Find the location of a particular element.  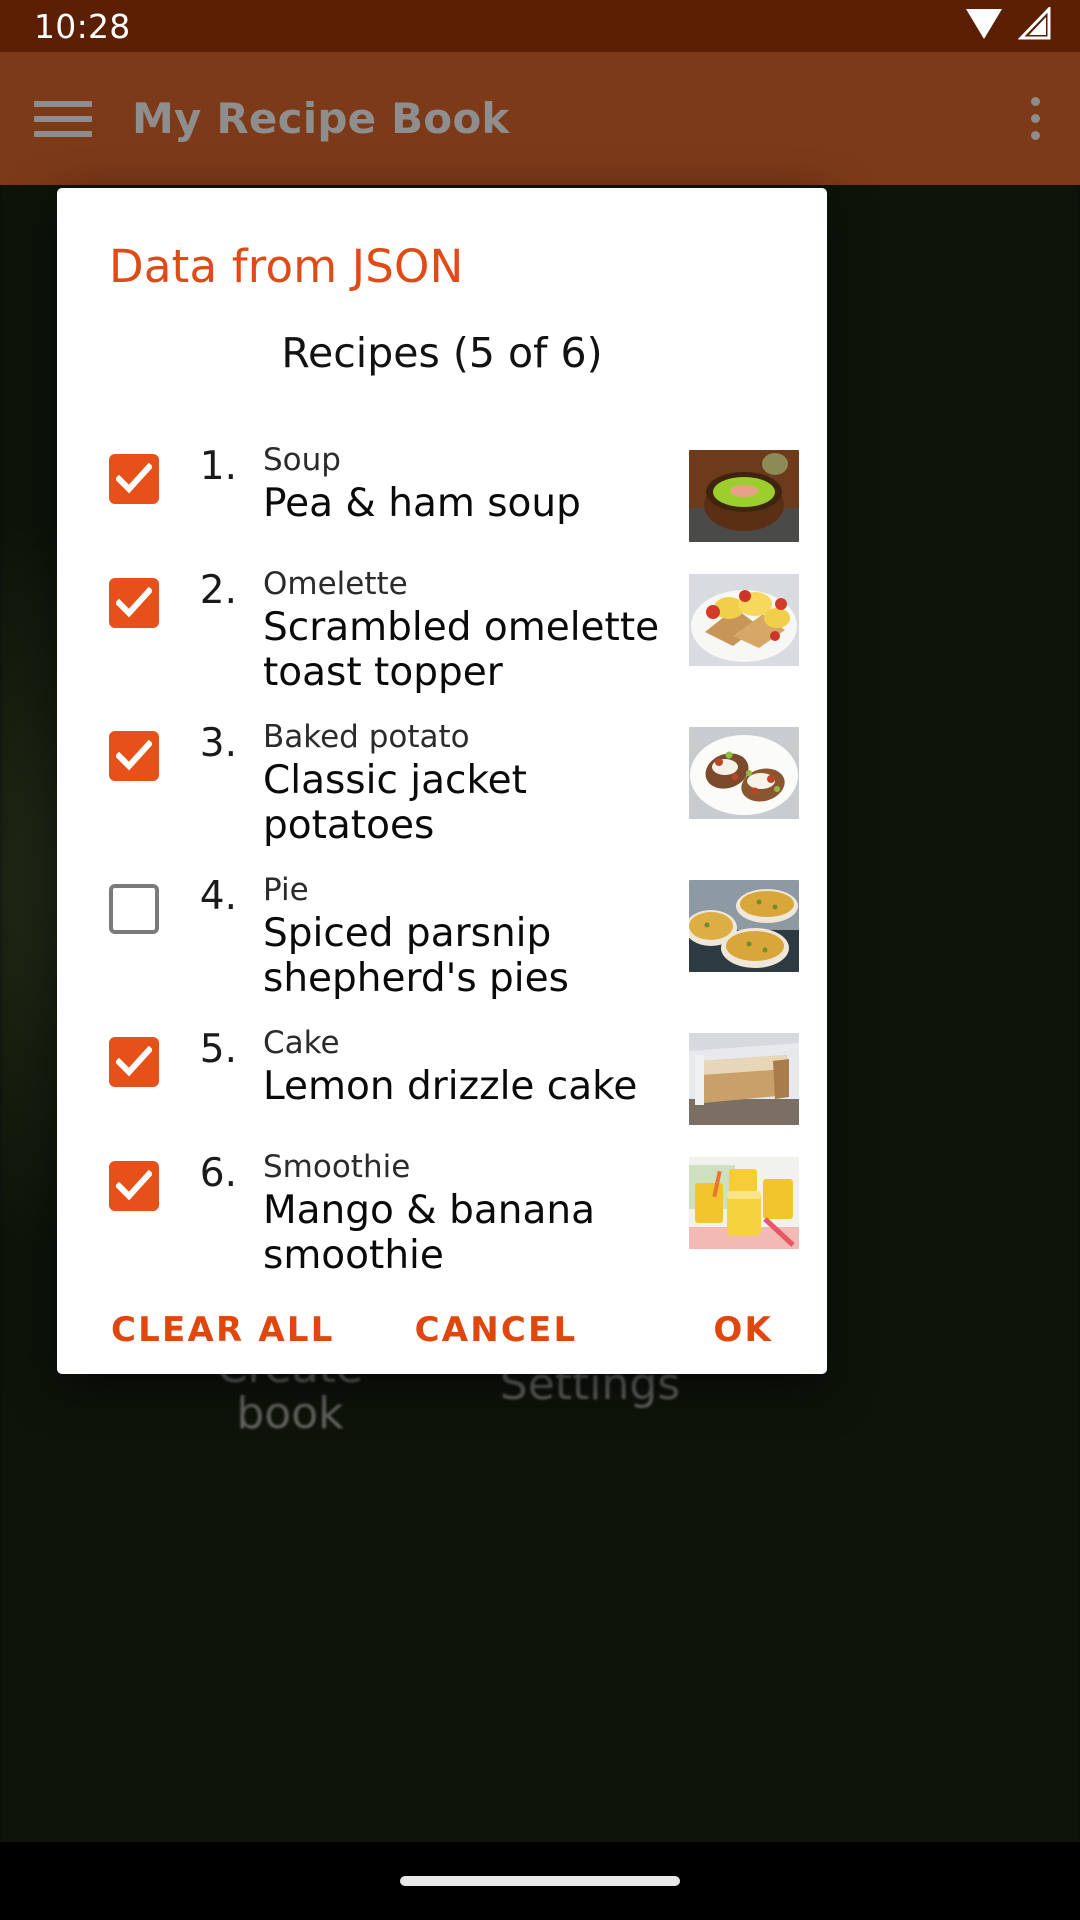

recipe-text-block: Baked potato Classic jacket potatoes is located at coordinates (468, 783).